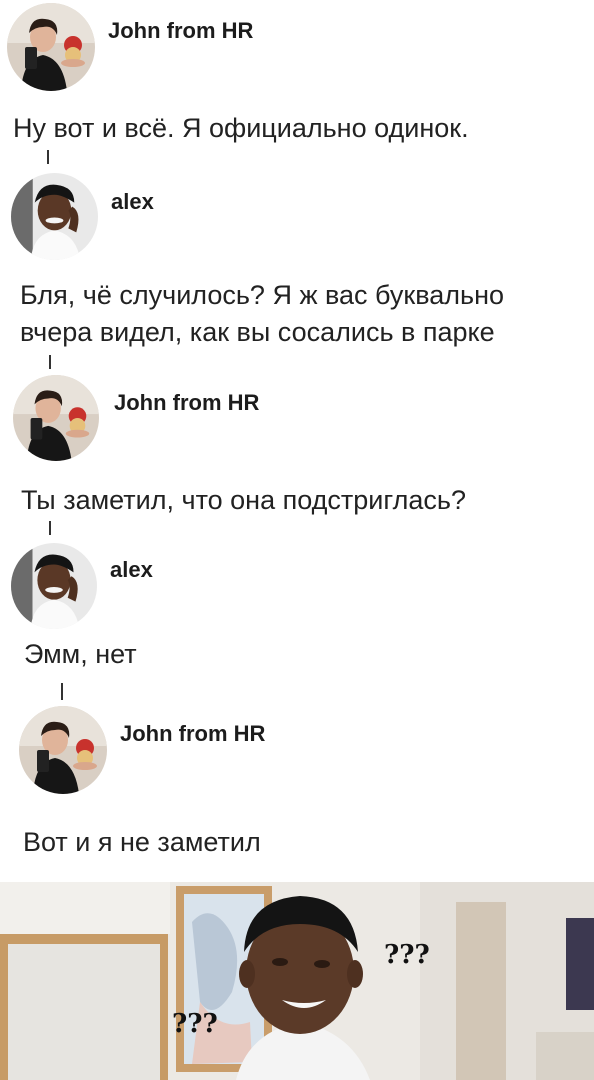 This screenshot has height=1080, width=594. Describe the element at coordinates (80, 654) in the screenshot. I see `message-text-line: Эмм, нет` at that location.